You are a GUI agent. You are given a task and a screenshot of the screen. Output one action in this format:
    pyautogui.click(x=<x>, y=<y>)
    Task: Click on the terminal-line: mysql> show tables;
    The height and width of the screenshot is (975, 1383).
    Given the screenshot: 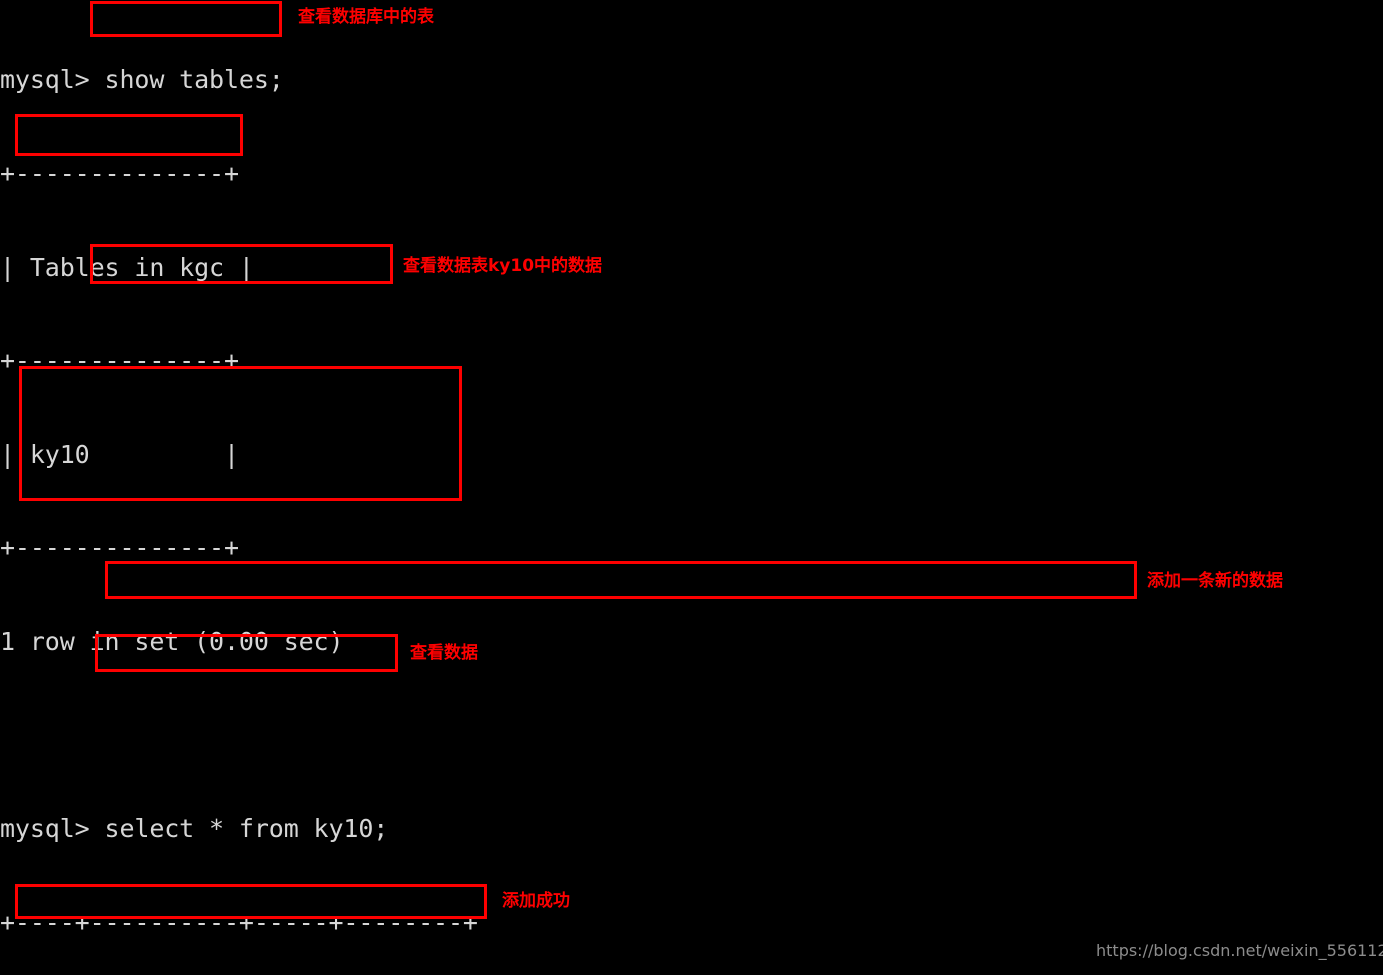 What is the action you would take?
    pyautogui.click(x=142, y=80)
    